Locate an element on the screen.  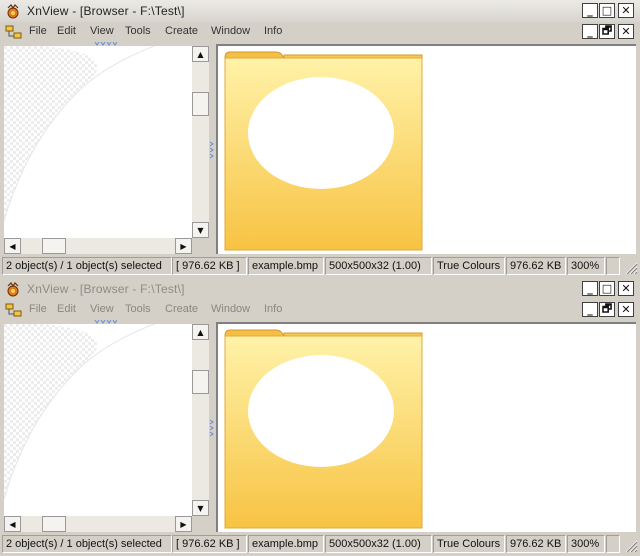
scrollbar-corner is located at coordinates (200, 246).